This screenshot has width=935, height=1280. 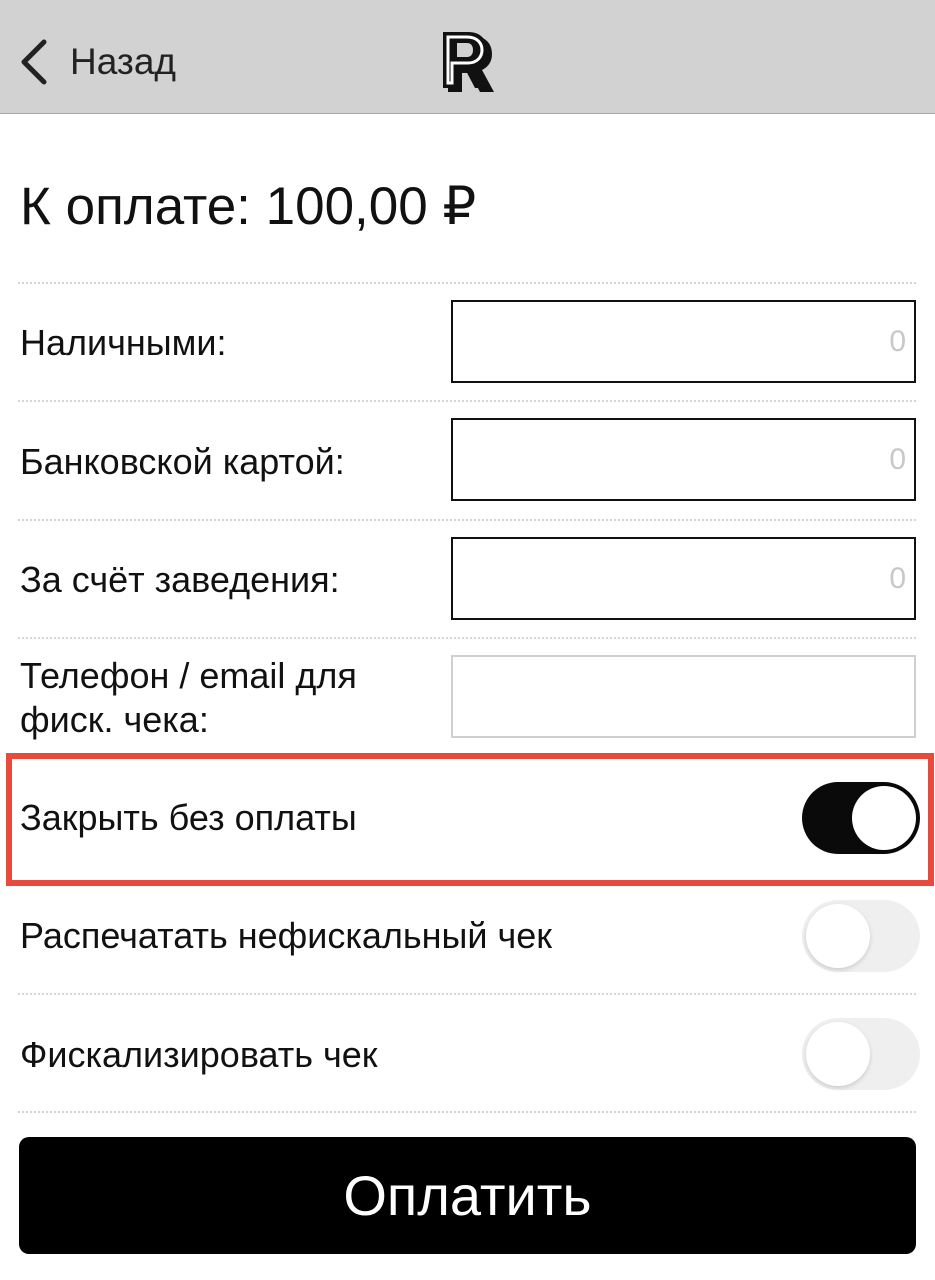 I want to click on pay-button: Оплатить, so click(x=467, y=1195).